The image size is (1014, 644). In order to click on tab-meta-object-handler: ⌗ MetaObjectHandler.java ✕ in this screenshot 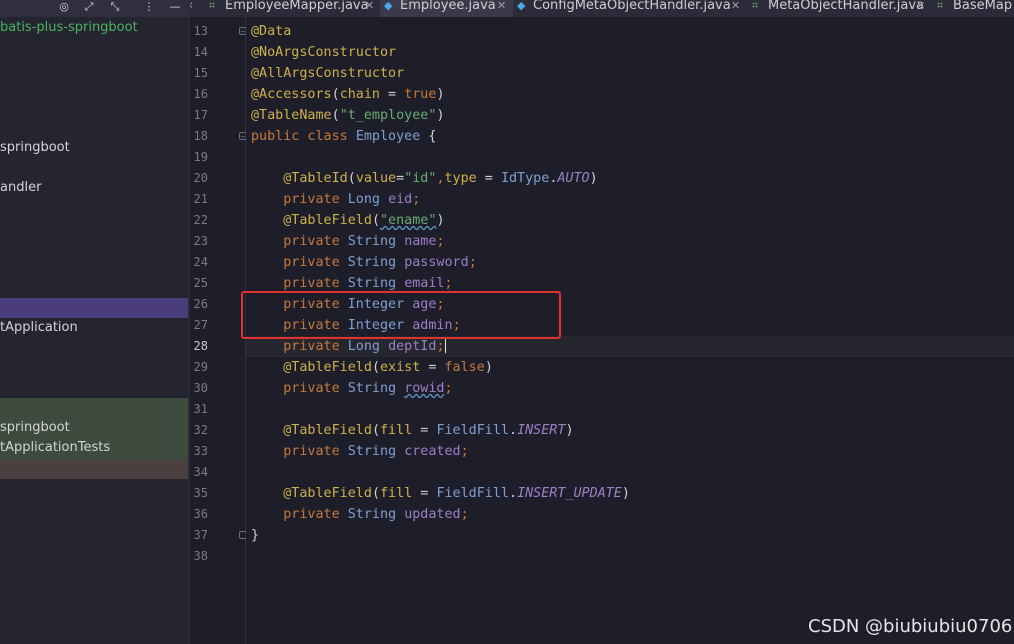, I will do `click(840, 8)`.